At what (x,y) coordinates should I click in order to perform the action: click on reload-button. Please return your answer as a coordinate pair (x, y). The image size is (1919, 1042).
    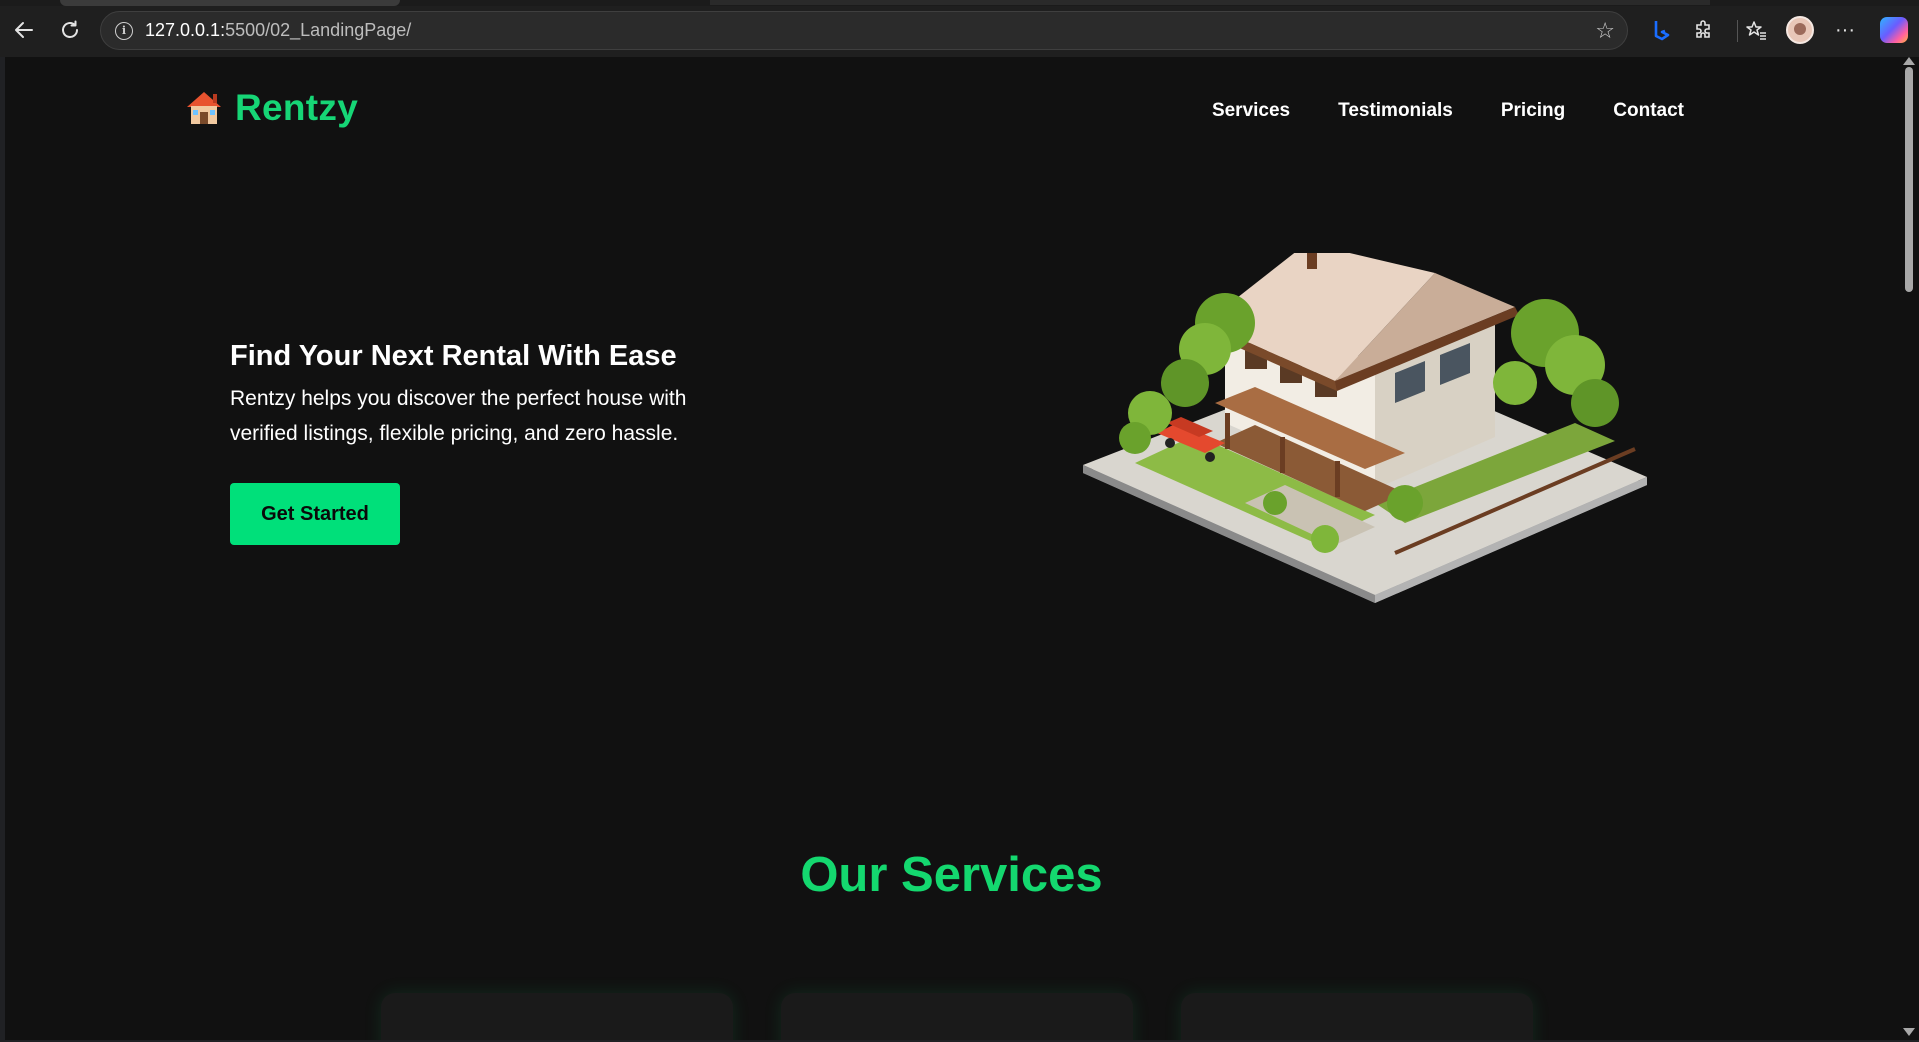
    Looking at the image, I should click on (70, 30).